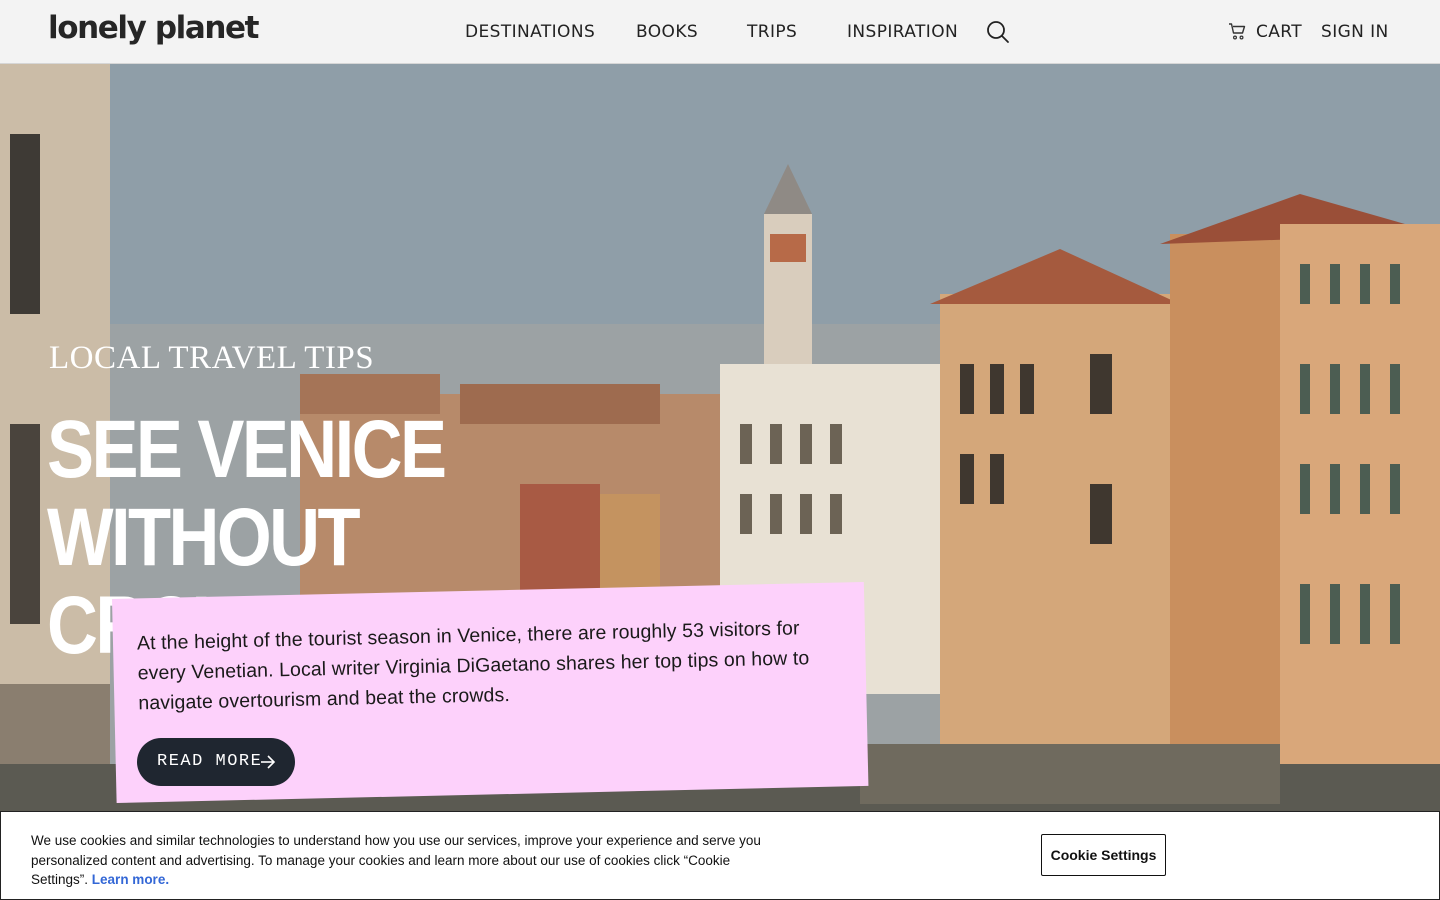 The width and height of the screenshot is (1440, 900). I want to click on nav-inspiration: INSPIRATION, so click(902, 32).